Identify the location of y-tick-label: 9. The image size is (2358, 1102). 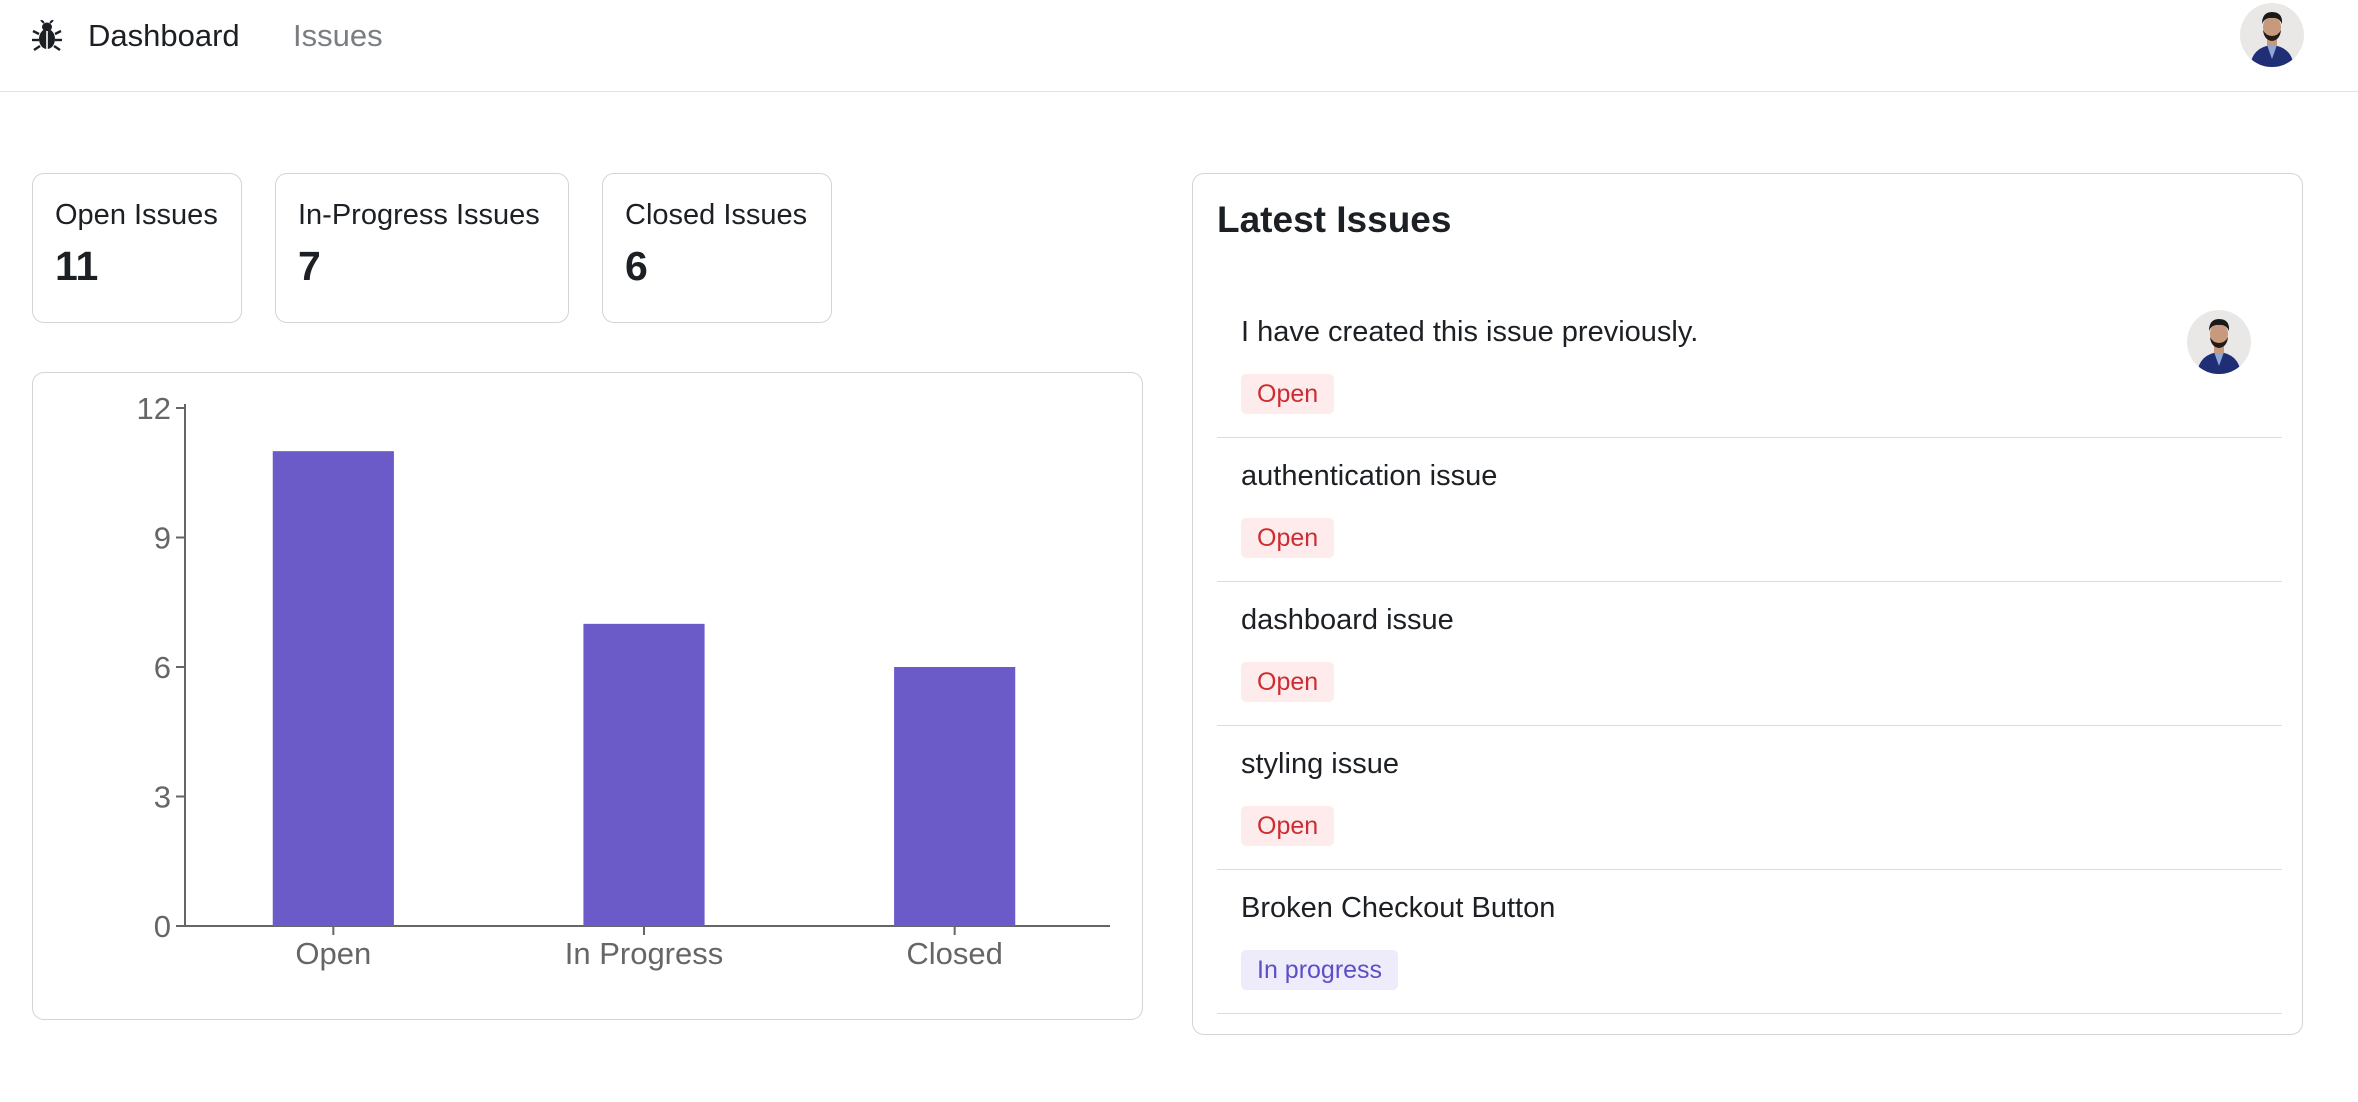
(162, 538).